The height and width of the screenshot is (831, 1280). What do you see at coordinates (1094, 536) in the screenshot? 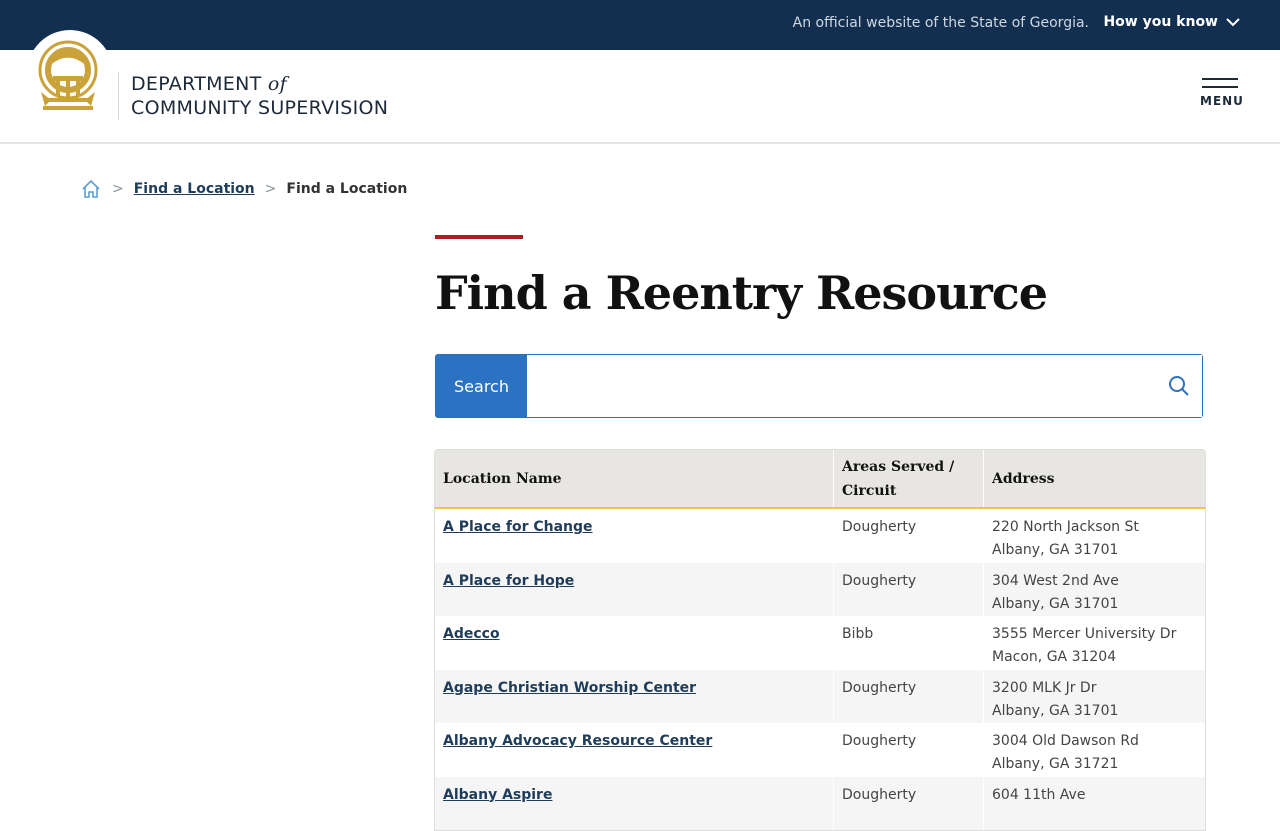
I see `address-cell: 220 North Jackson St Albany, GA 31701` at bounding box center [1094, 536].